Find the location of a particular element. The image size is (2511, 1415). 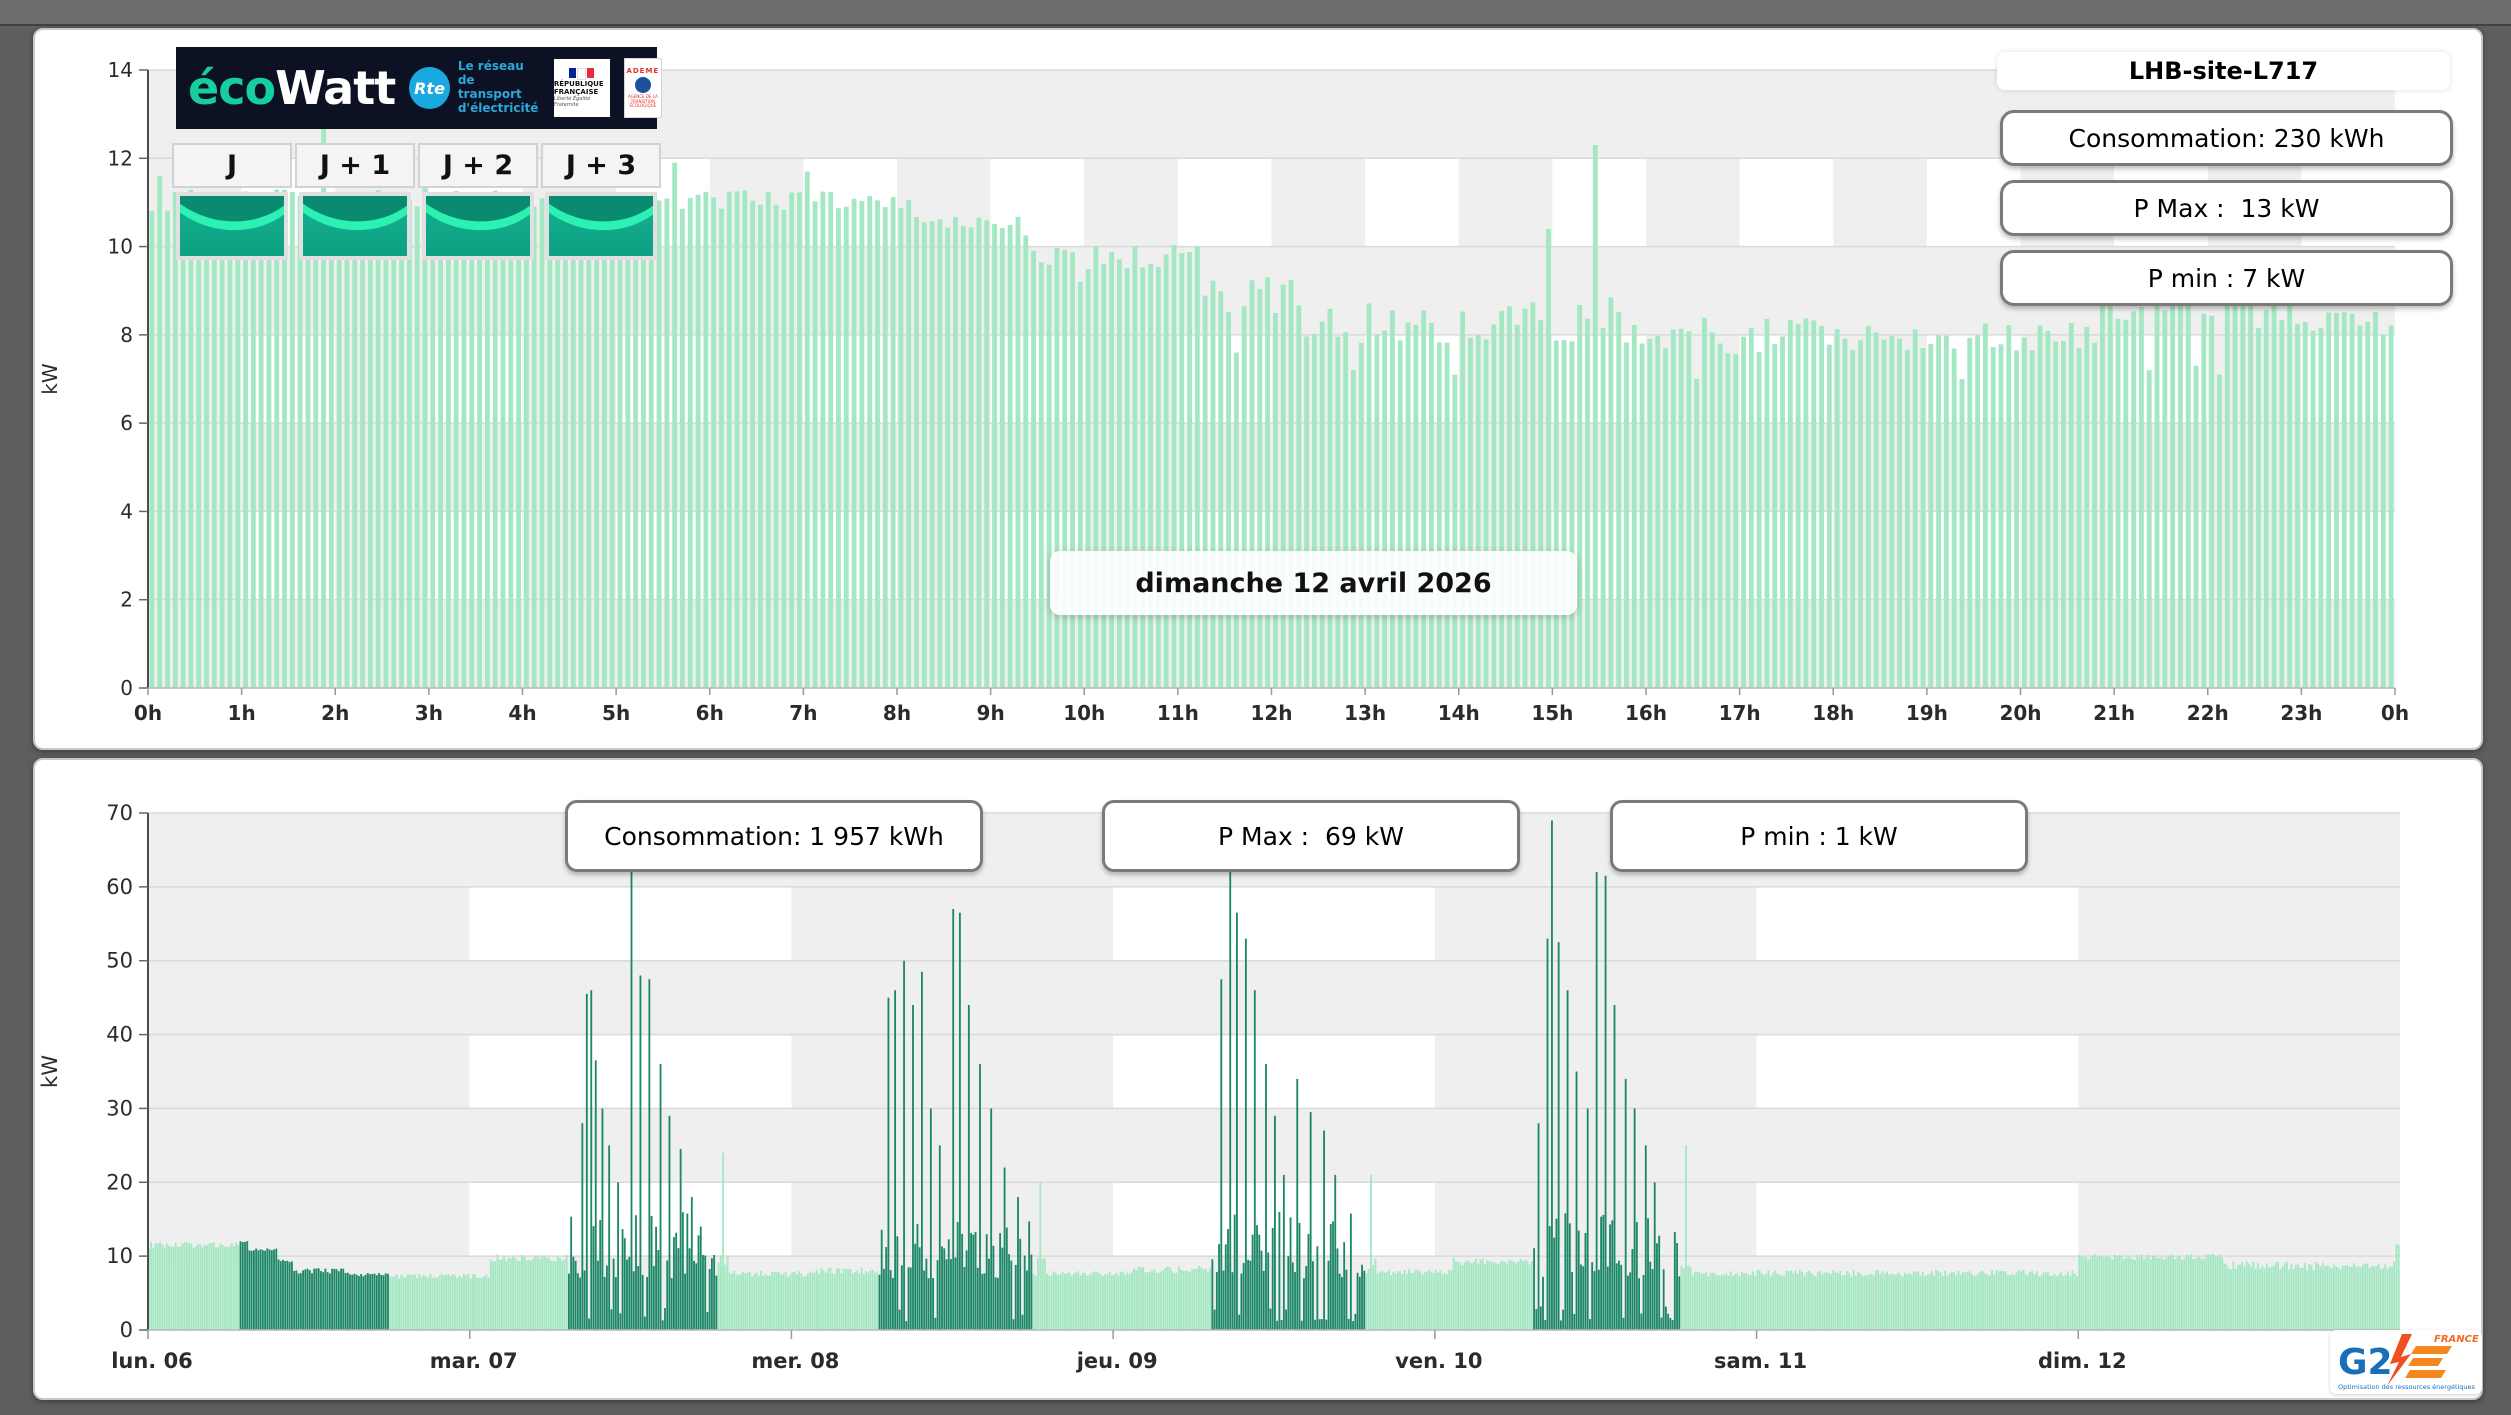

date-label: dimanche 12 avril 2026 is located at coordinates (1313, 583).